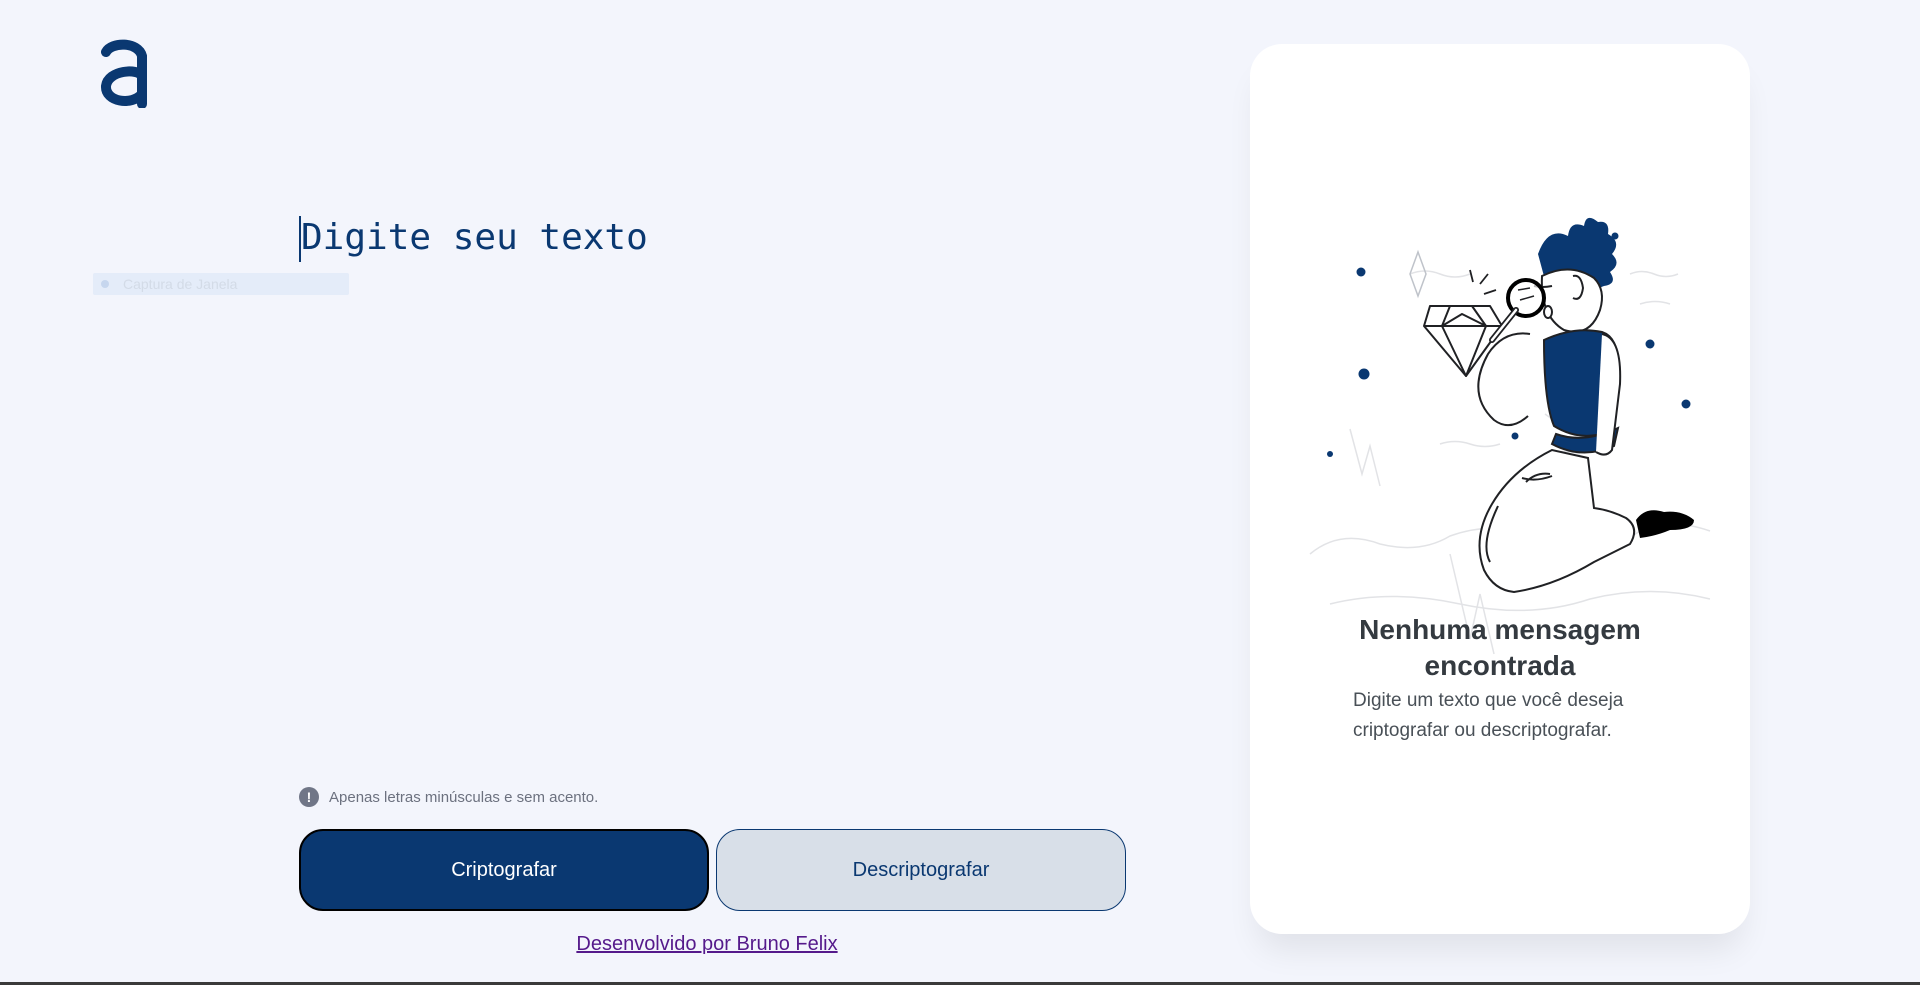 The width and height of the screenshot is (1920, 985). I want to click on encrypt-button: Criptografar, so click(504, 870).